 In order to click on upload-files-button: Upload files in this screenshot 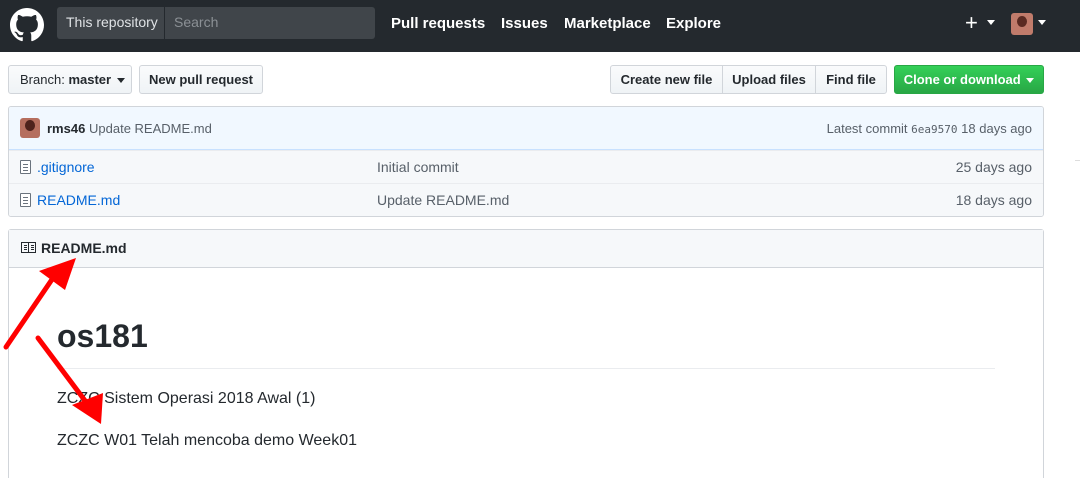, I will do `click(769, 79)`.